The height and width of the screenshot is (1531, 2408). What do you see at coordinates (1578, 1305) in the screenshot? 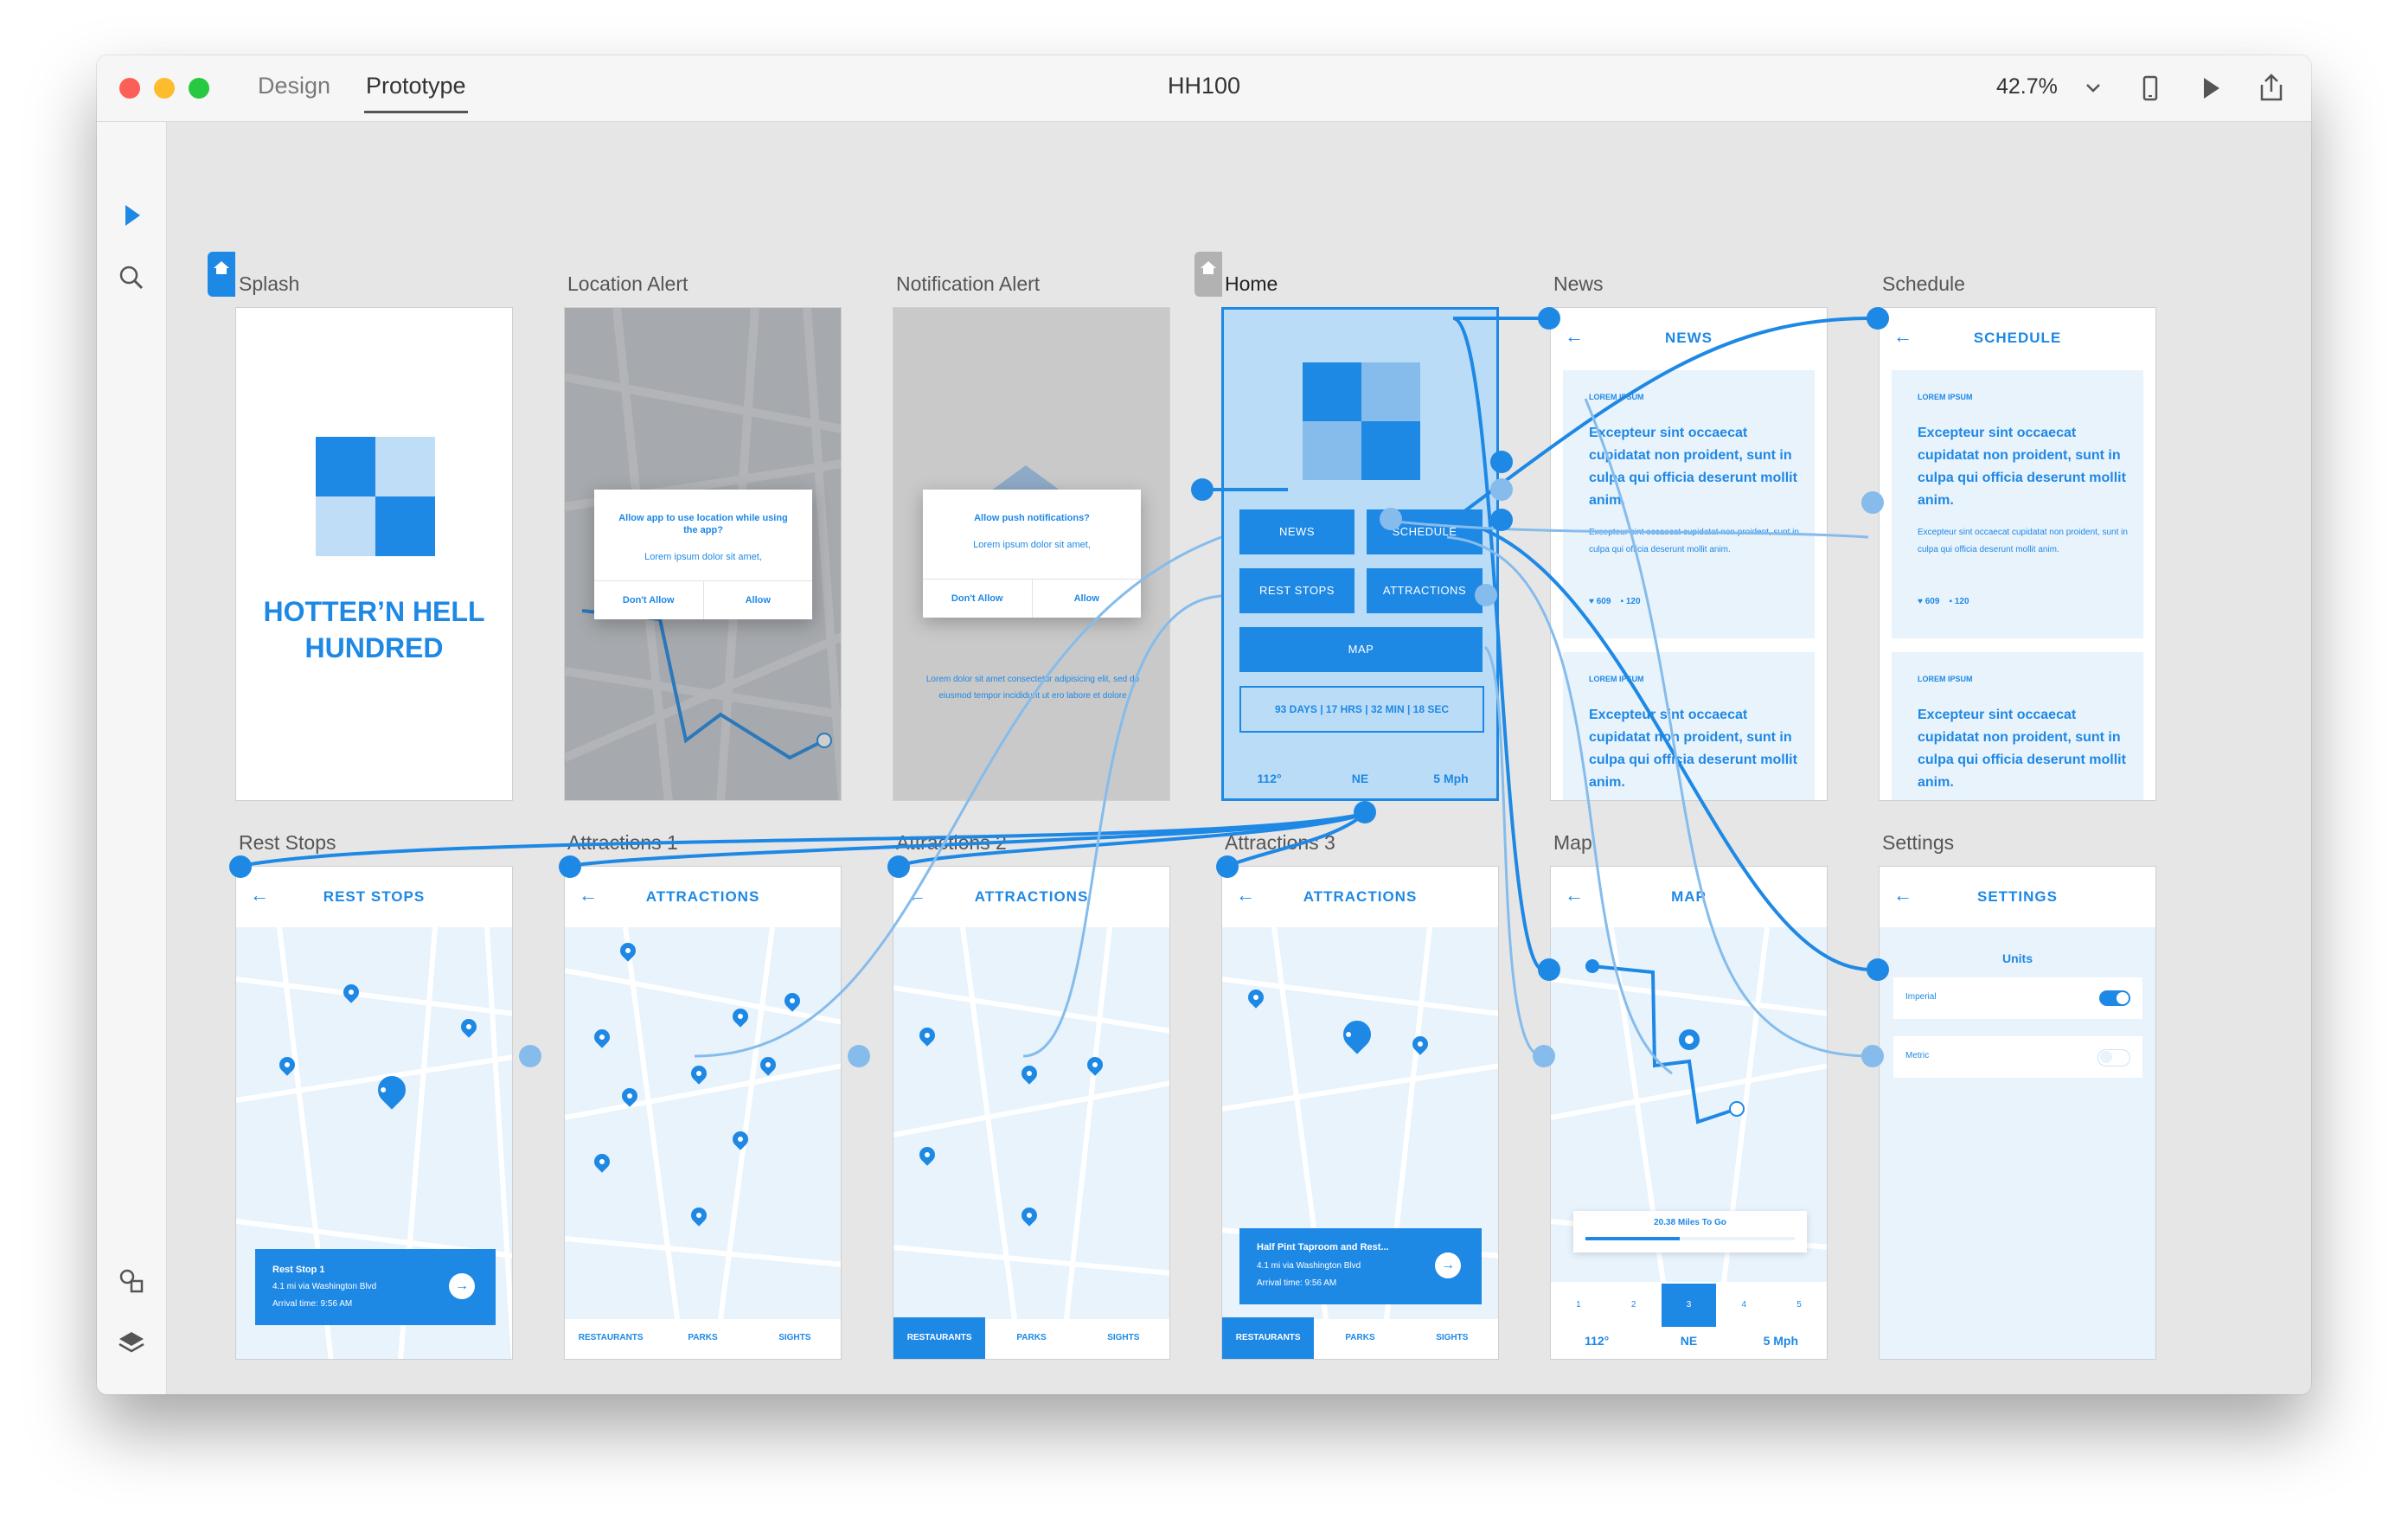
I see `step-1: 1` at bounding box center [1578, 1305].